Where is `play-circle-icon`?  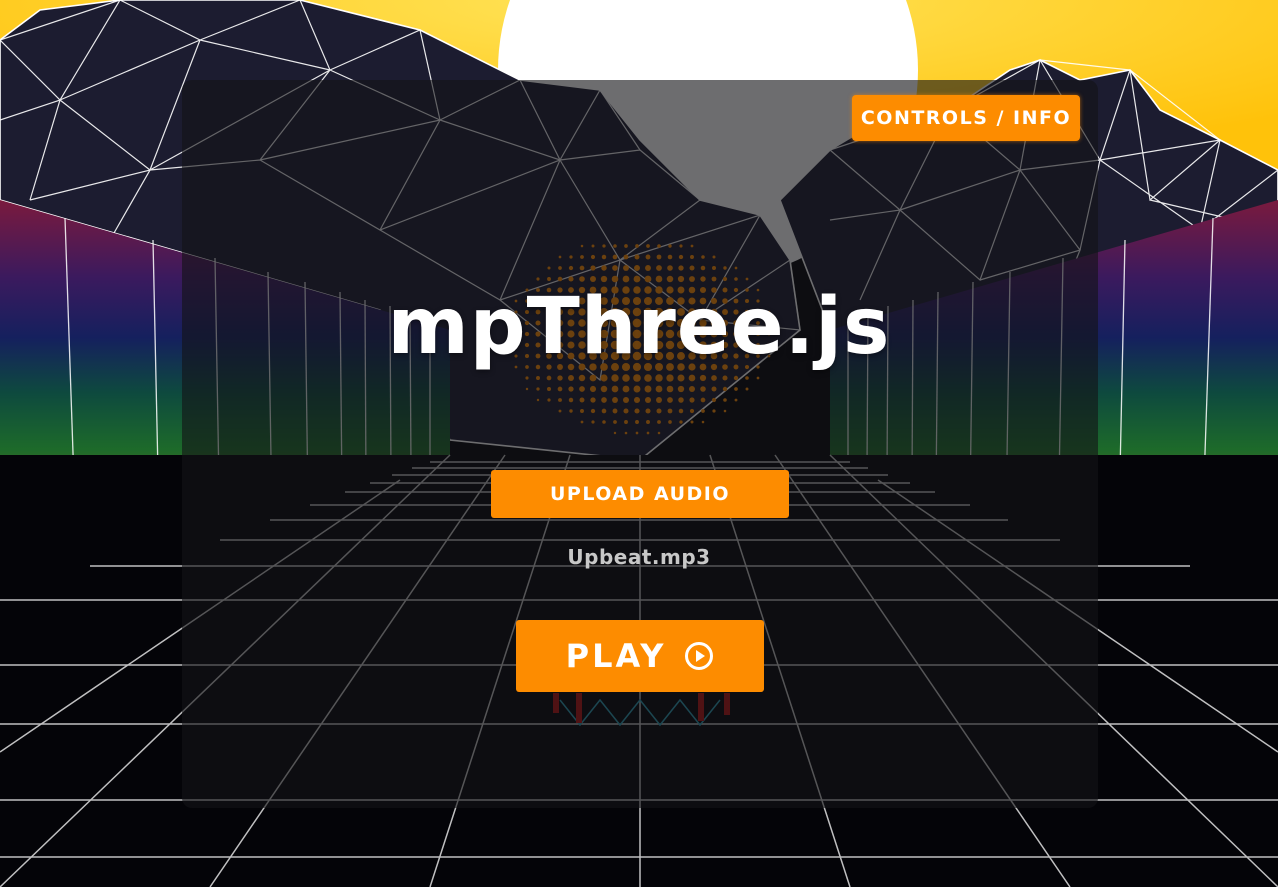
play-circle-icon is located at coordinates (699, 656).